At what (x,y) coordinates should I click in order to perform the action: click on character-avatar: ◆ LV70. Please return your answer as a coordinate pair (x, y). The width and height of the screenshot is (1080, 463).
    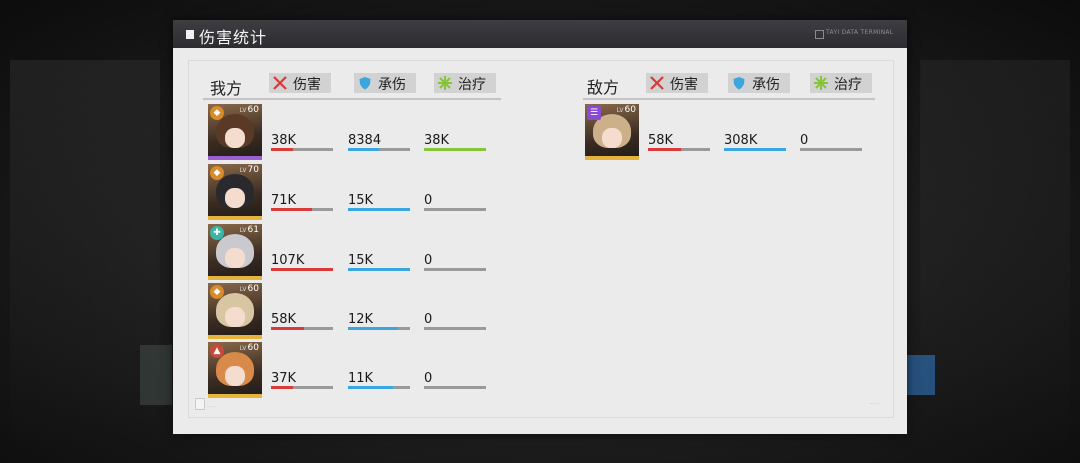
    Looking at the image, I should click on (235, 192).